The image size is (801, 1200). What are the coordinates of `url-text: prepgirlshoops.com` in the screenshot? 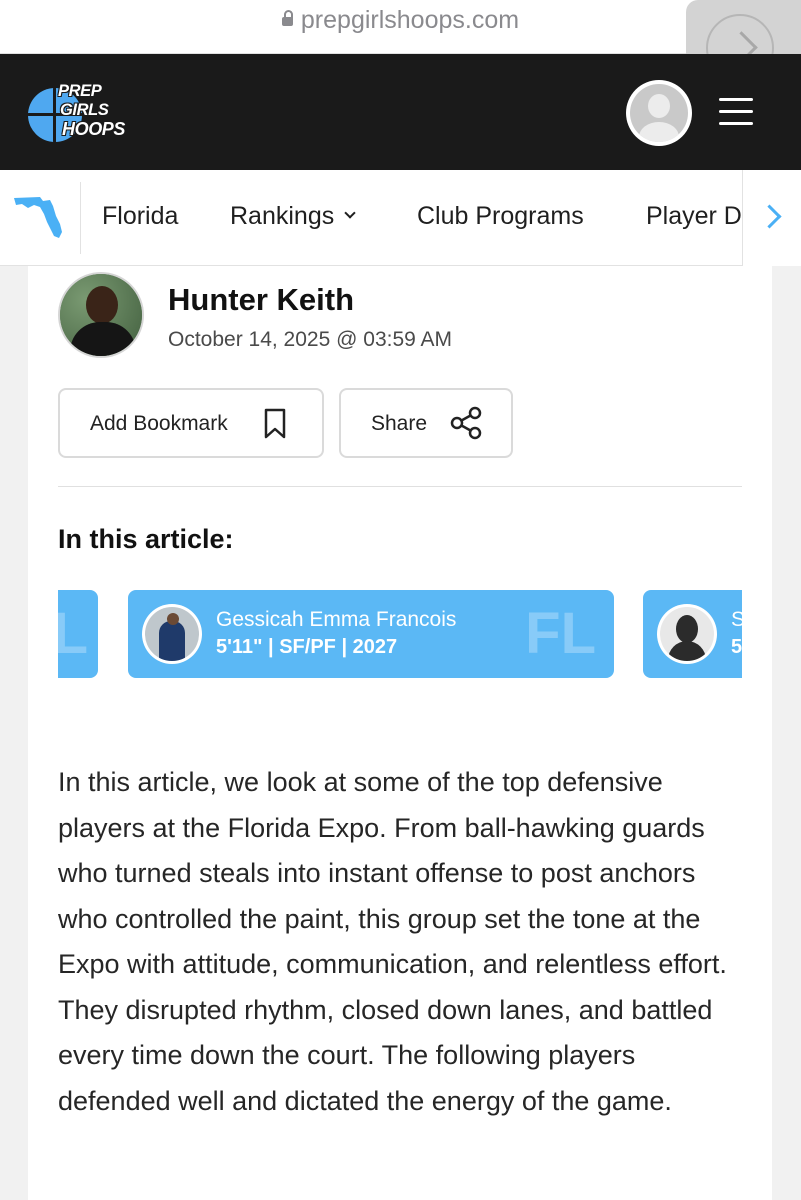 It's located at (400, 20).